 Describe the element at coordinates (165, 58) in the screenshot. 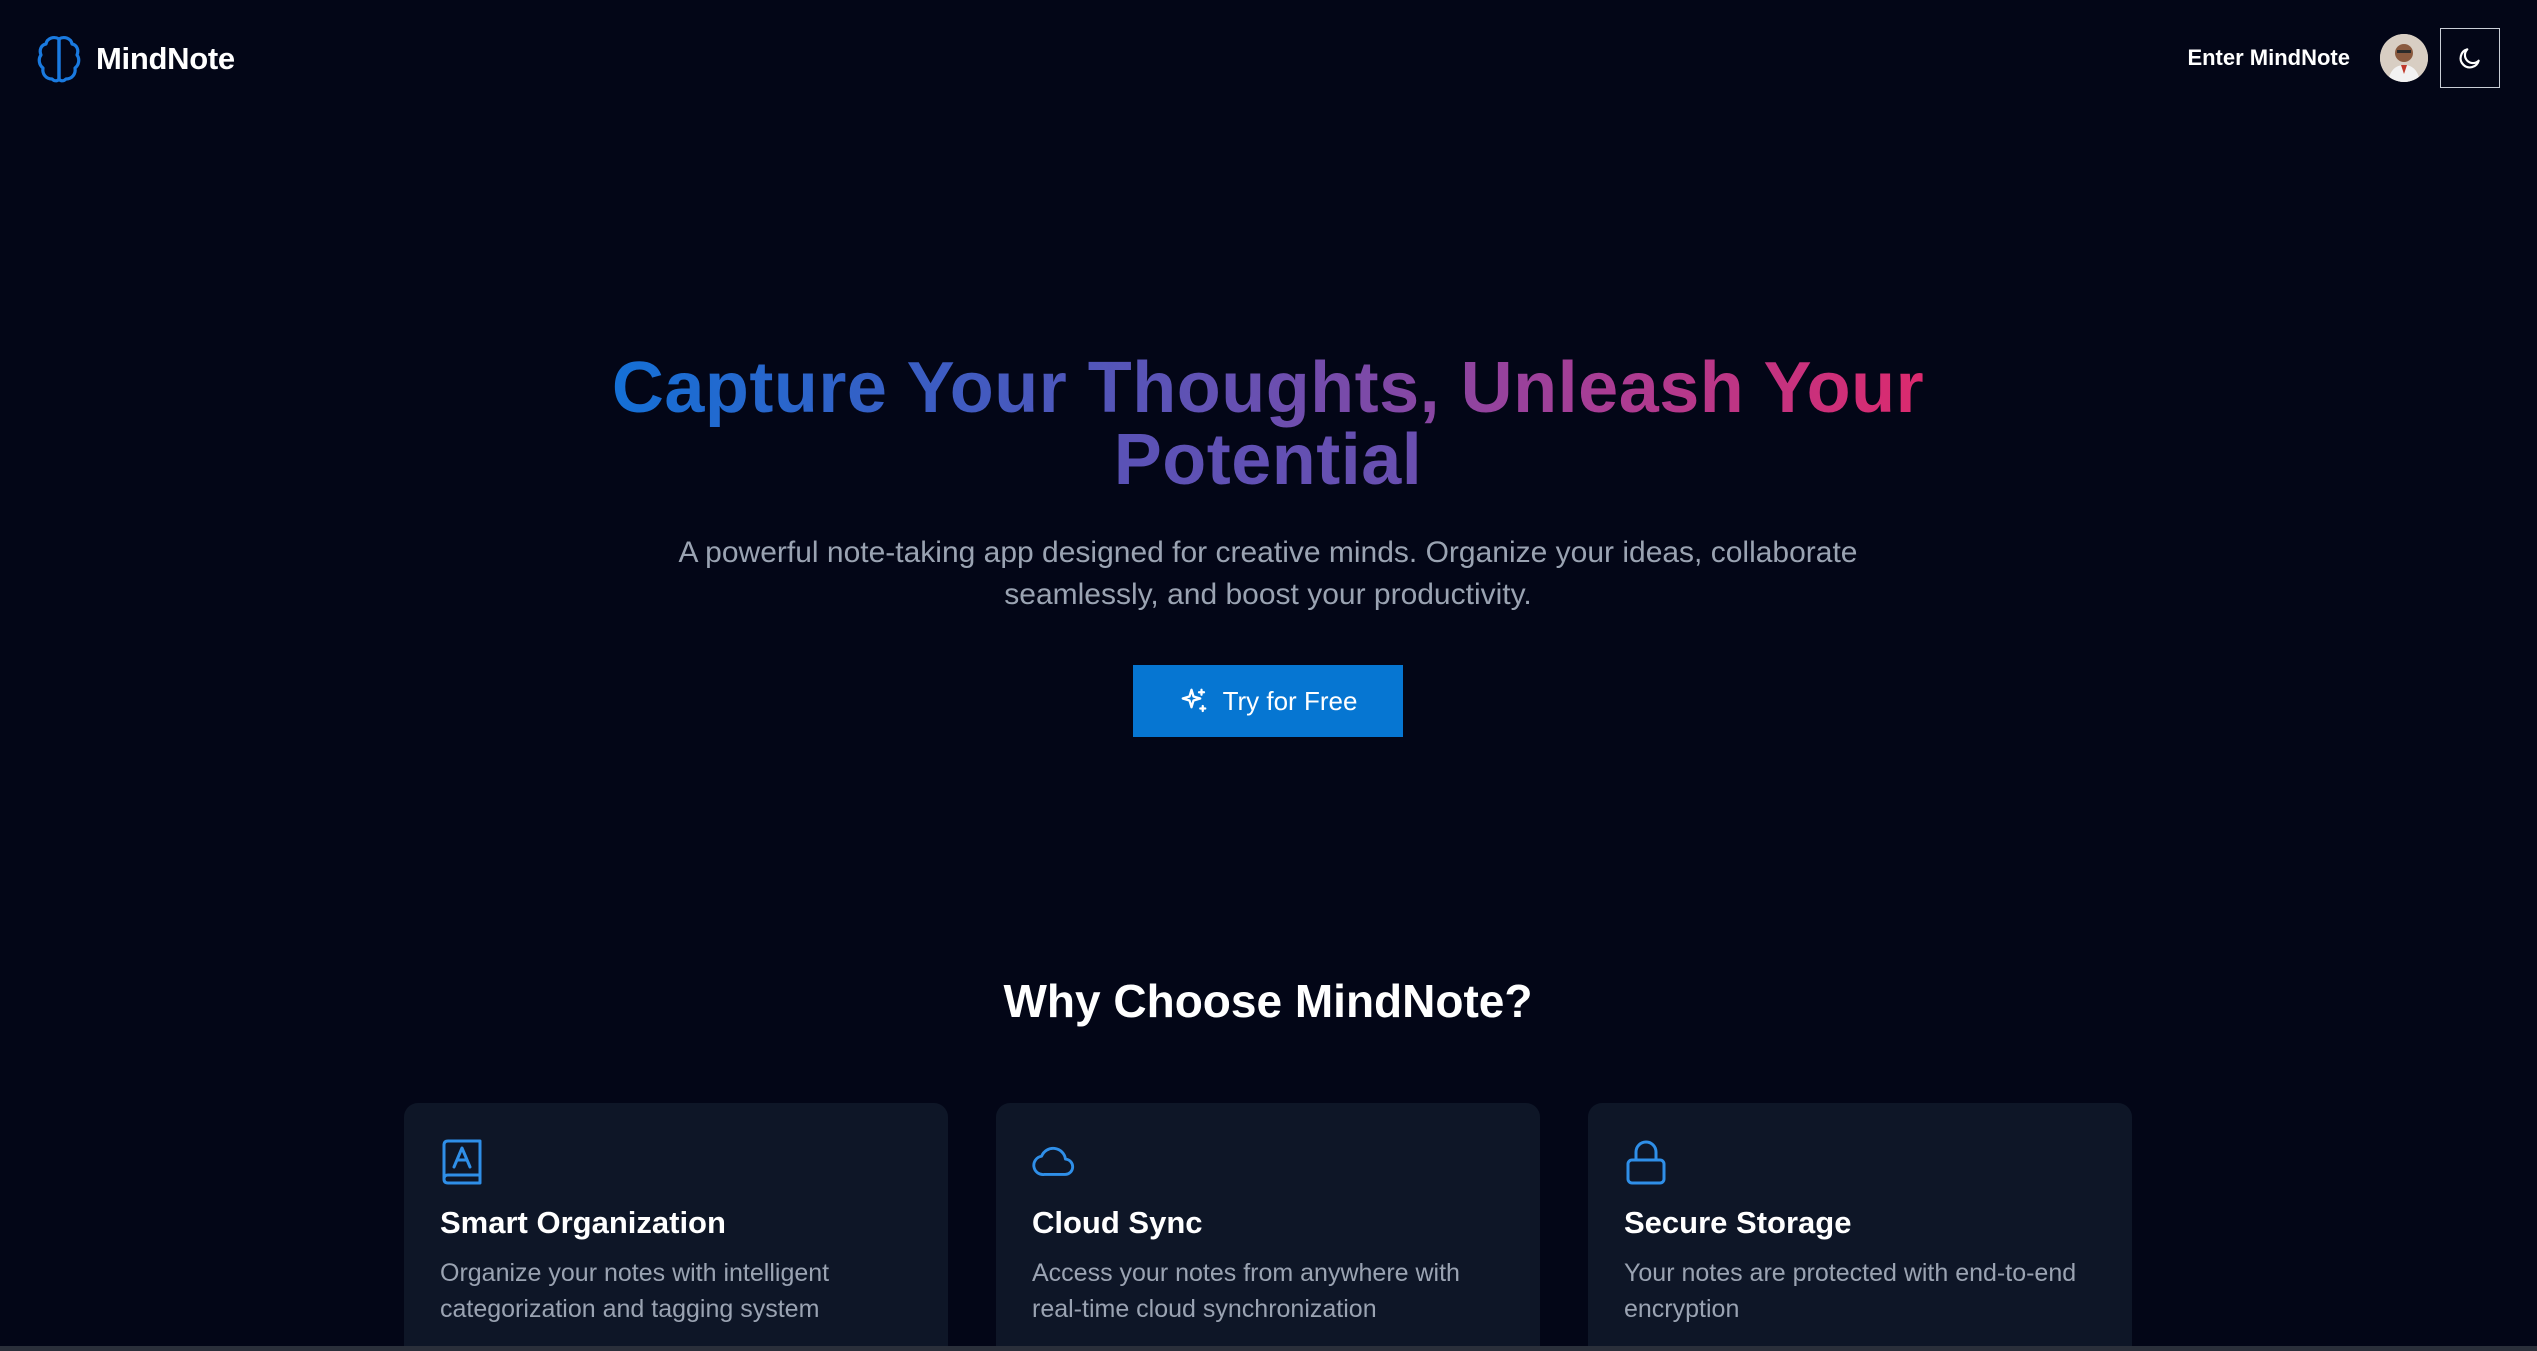

I see `brand-name: MindNote` at that location.